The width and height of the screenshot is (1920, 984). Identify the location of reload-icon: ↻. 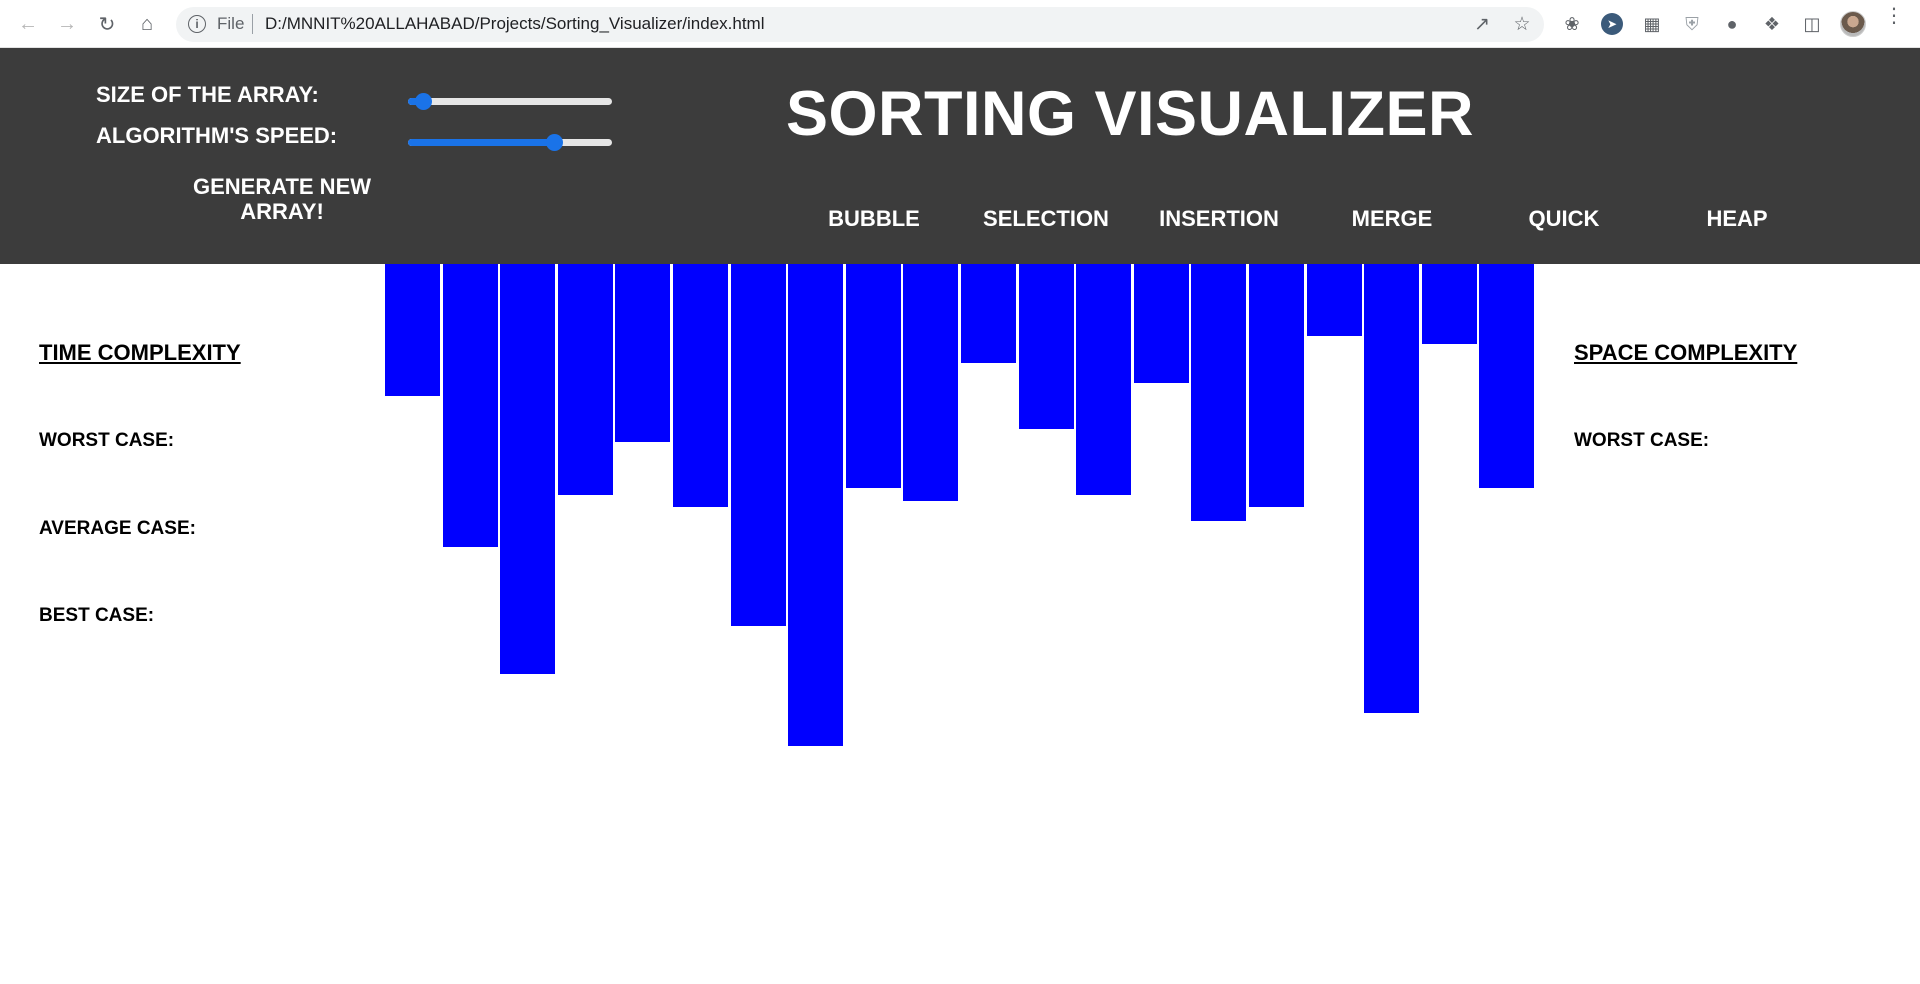
(107, 24).